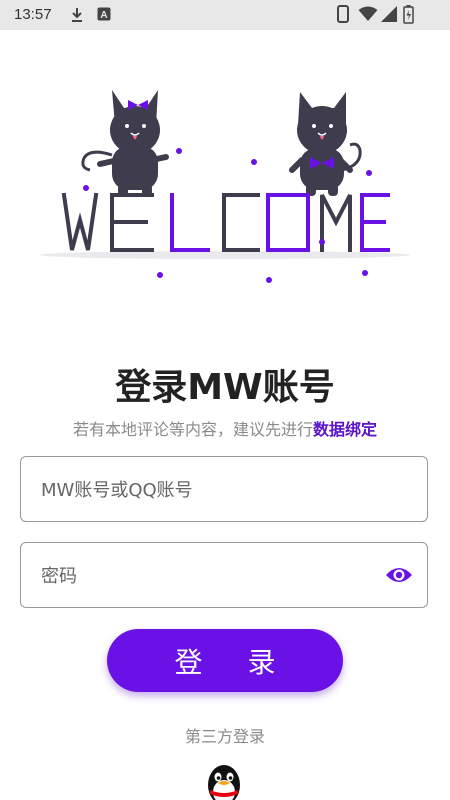  Describe the element at coordinates (368, 13) in the screenshot. I see `wifi-icon` at that location.